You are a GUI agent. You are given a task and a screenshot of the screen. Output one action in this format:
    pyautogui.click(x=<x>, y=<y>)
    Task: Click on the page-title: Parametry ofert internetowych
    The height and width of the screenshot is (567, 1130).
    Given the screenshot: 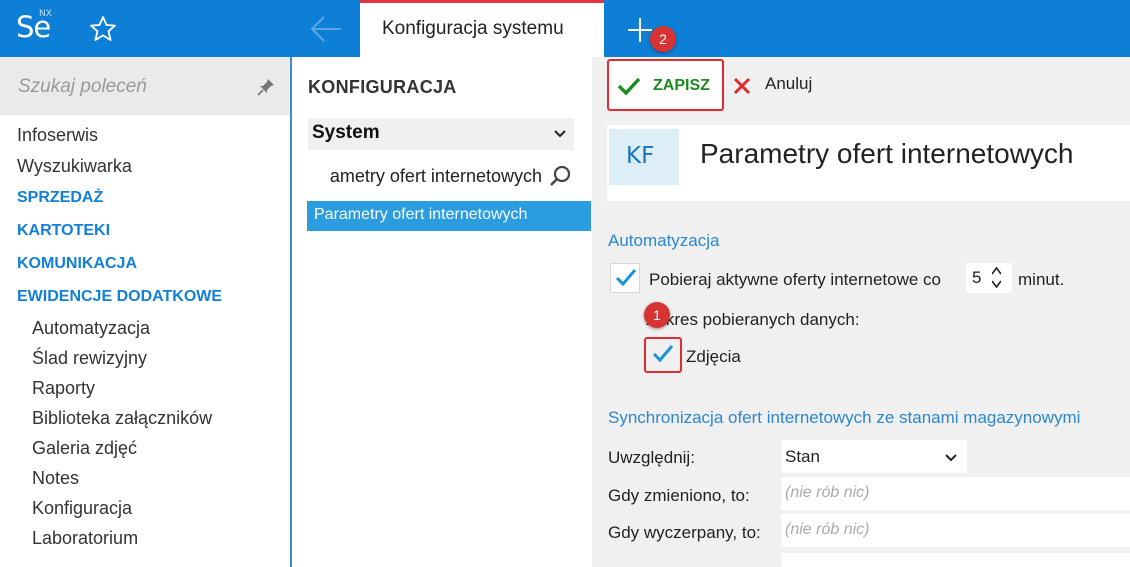 What is the action you would take?
    pyautogui.click(x=887, y=153)
    